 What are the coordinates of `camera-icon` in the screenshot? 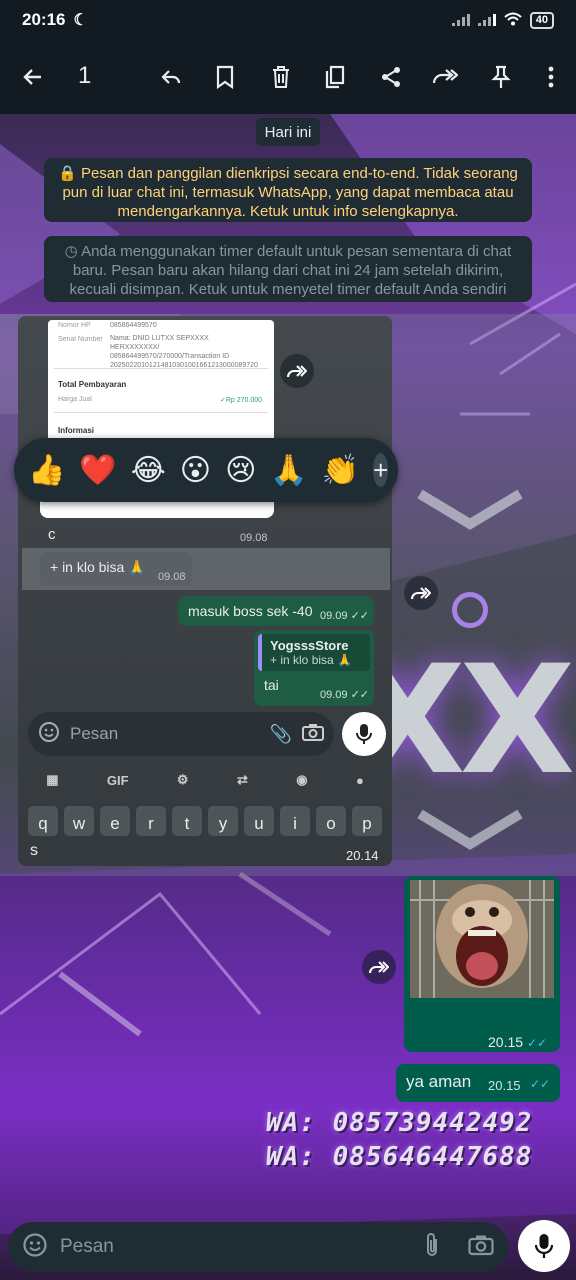 It's located at (481, 1247).